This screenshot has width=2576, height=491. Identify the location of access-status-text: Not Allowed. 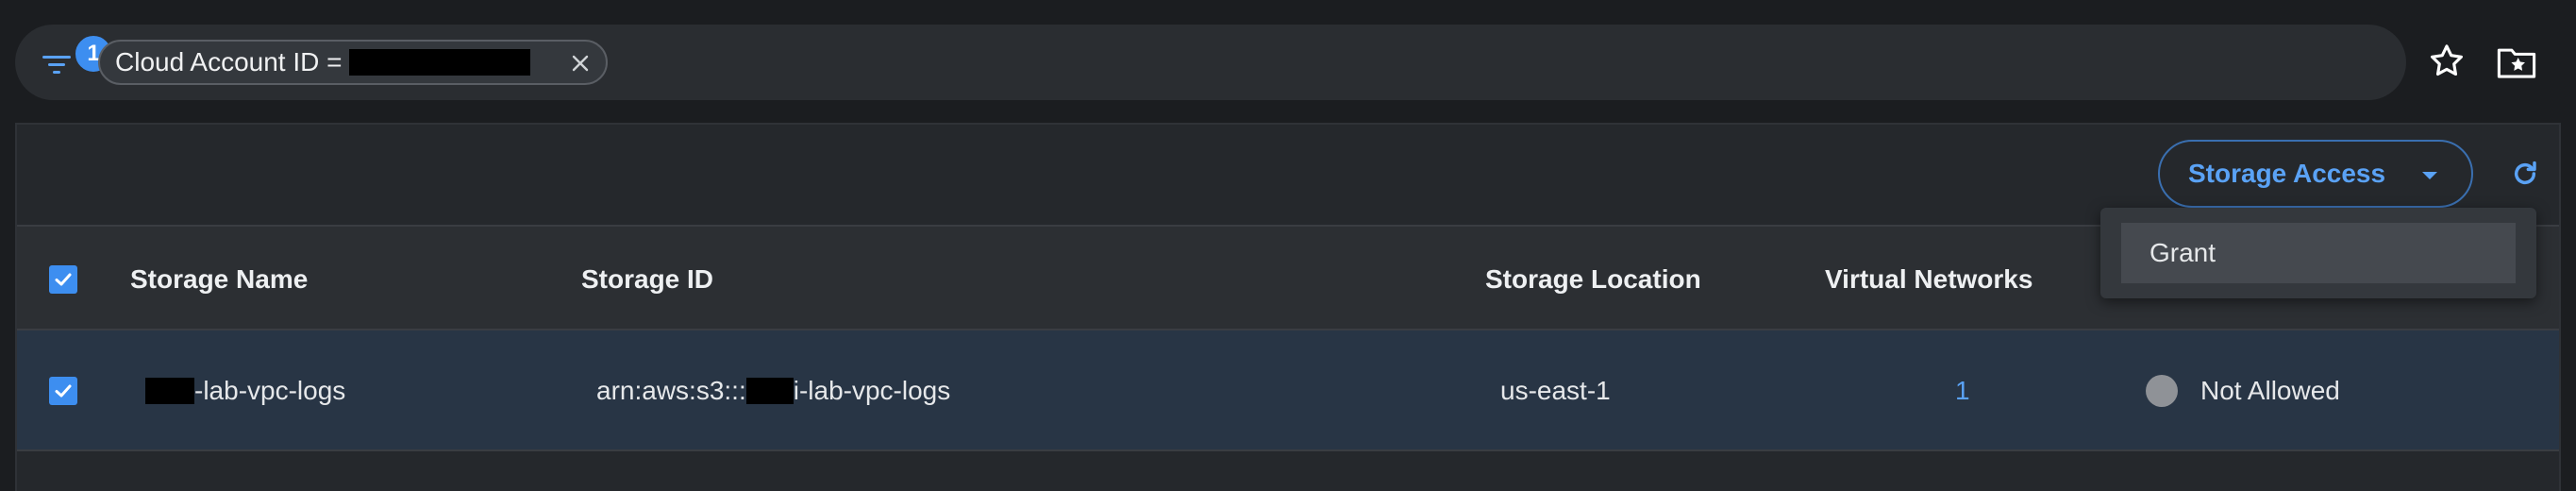
(2270, 390).